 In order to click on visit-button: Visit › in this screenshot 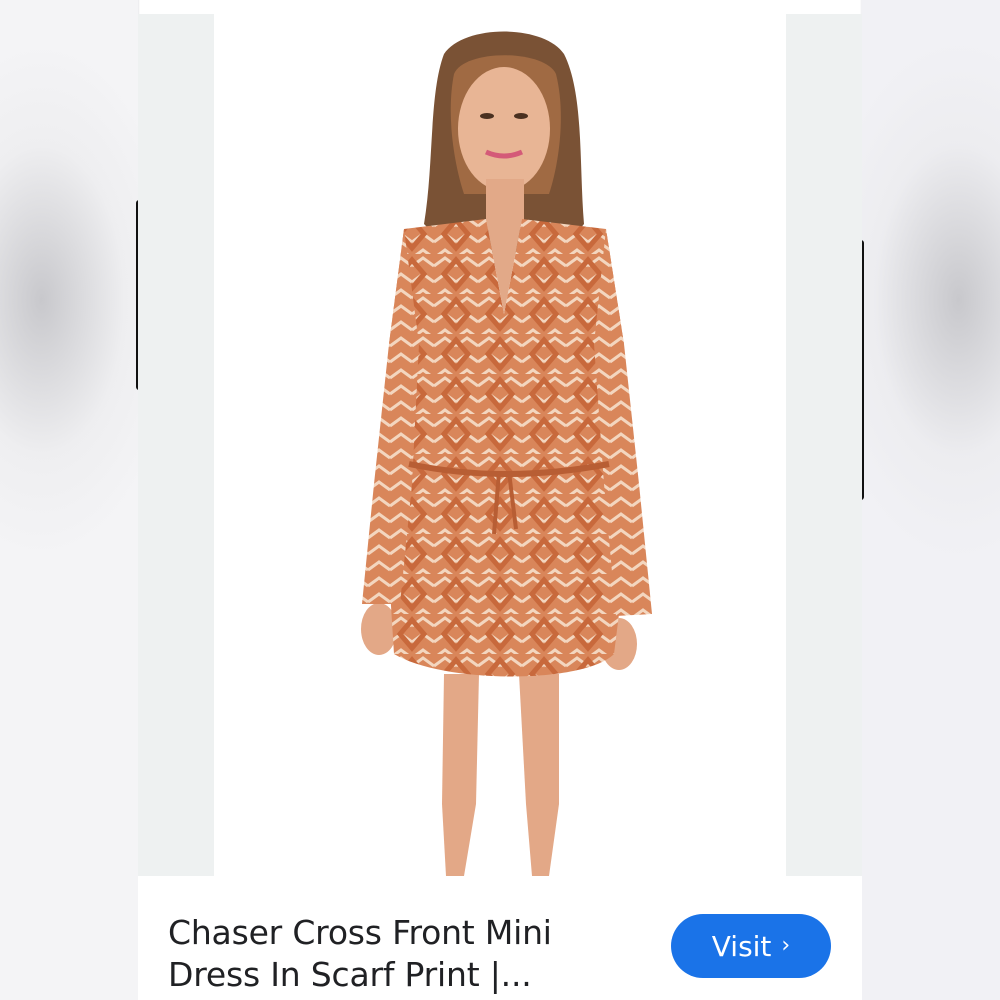, I will do `click(751, 946)`.